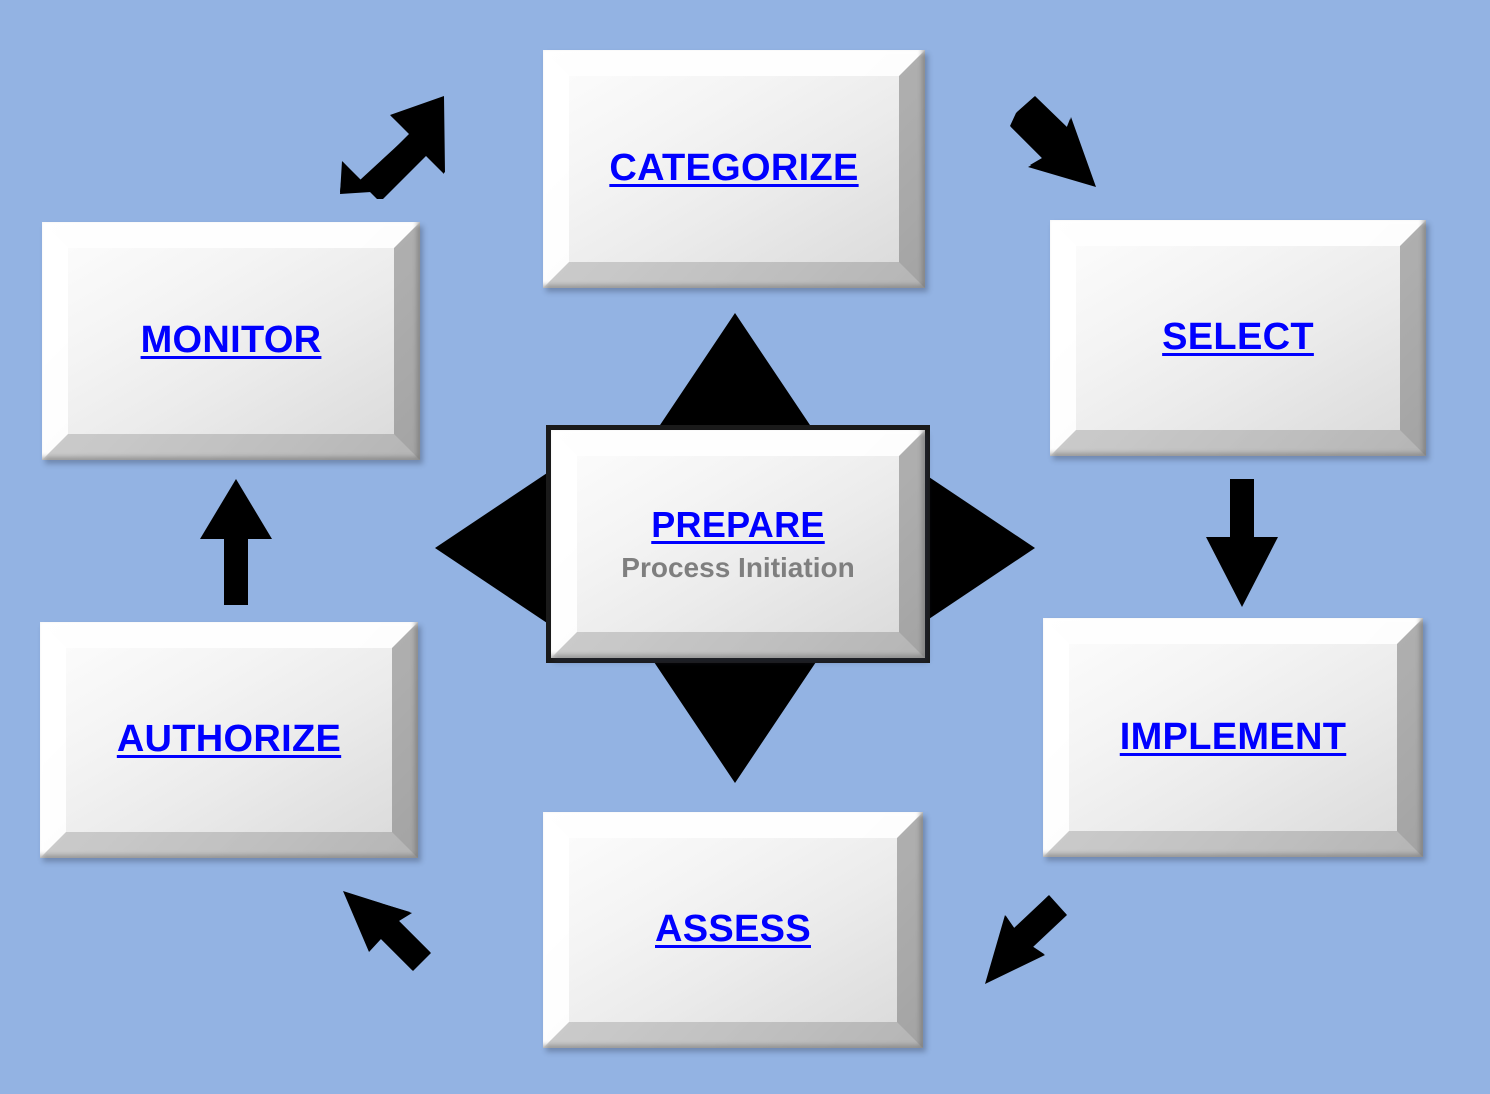 This screenshot has width=1490, height=1094. I want to click on arrow-down-icon, so click(1242, 543).